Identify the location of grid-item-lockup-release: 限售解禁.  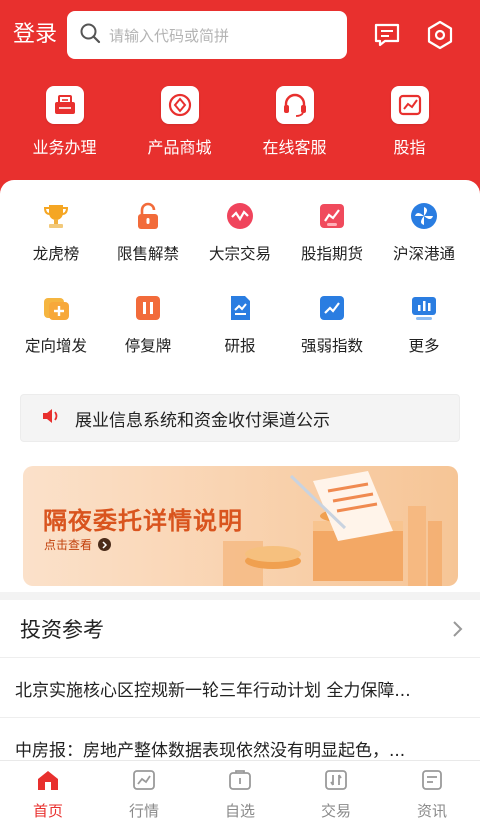
(148, 232).